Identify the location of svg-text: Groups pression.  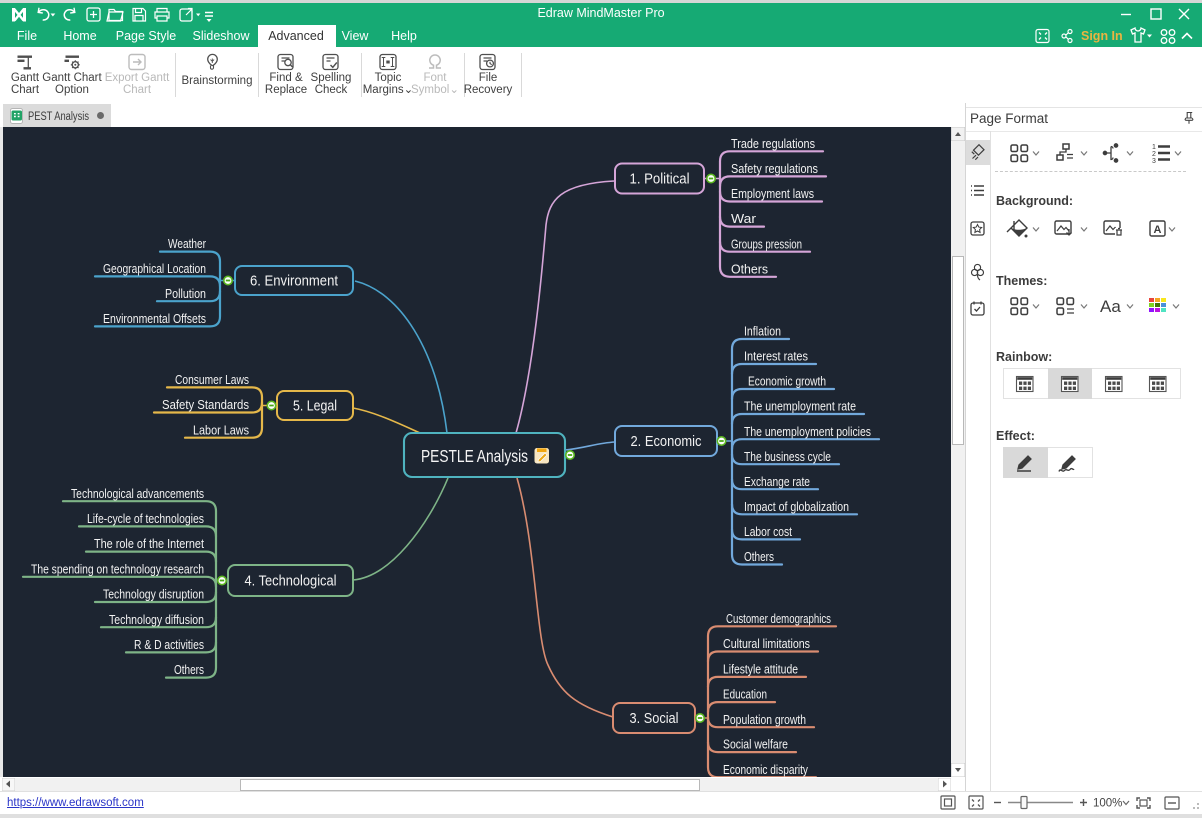
(766, 243).